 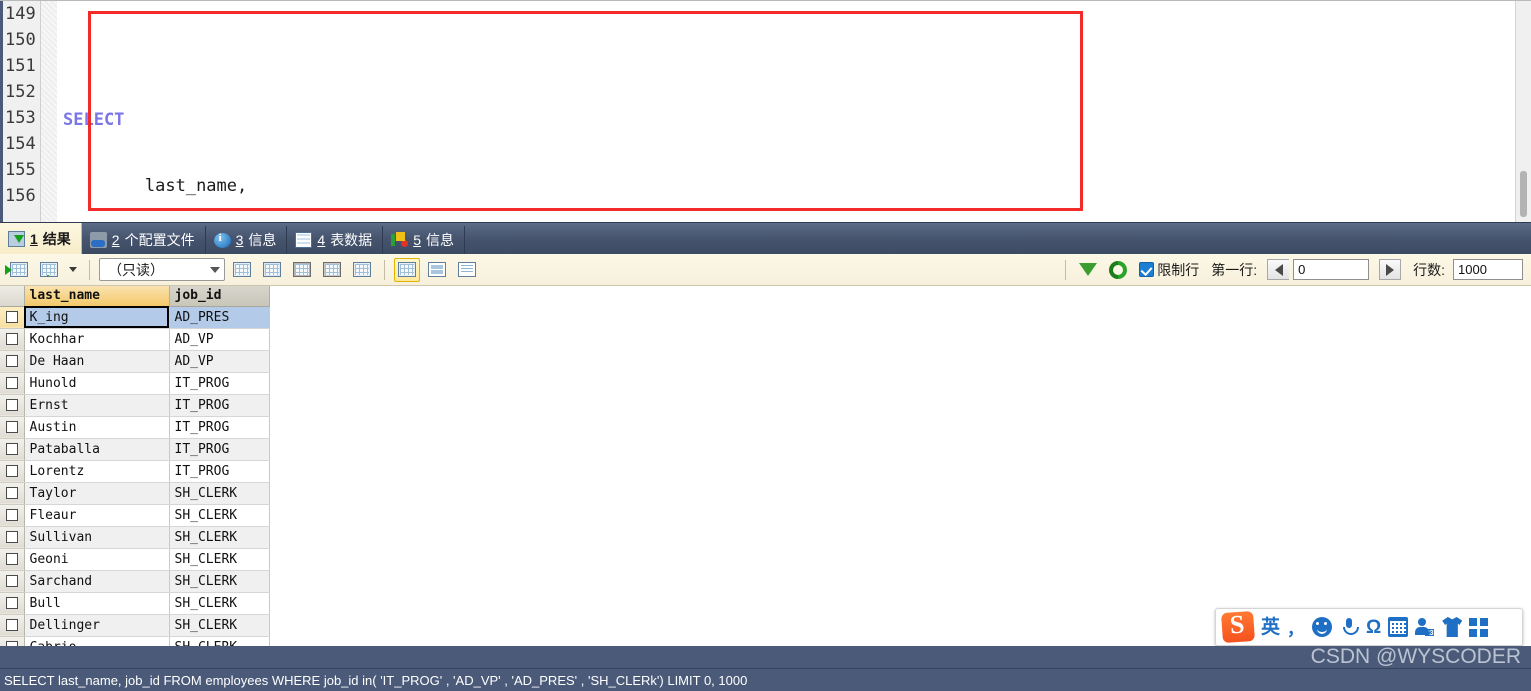 What do you see at coordinates (1523, 194) in the screenshot?
I see `scrollbar-thumb` at bounding box center [1523, 194].